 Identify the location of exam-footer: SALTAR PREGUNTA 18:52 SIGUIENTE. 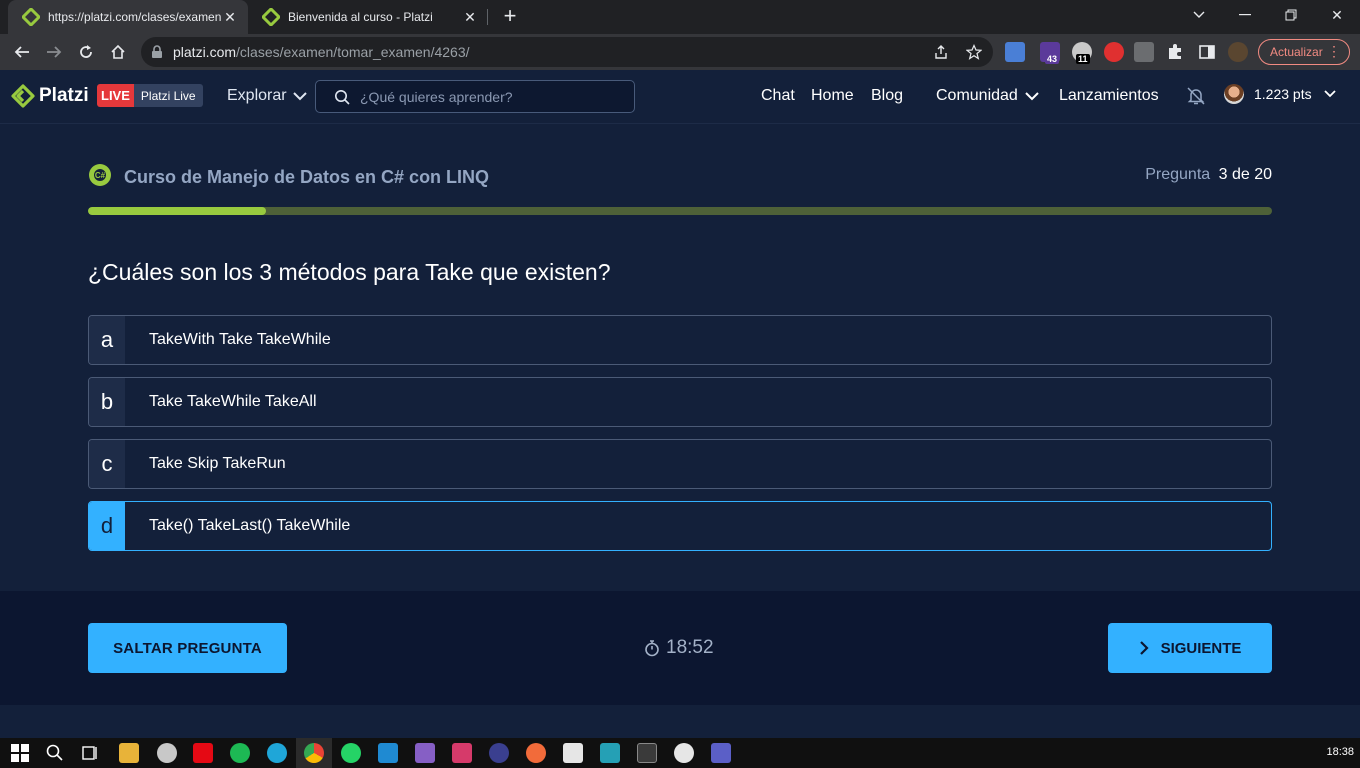
(680, 648).